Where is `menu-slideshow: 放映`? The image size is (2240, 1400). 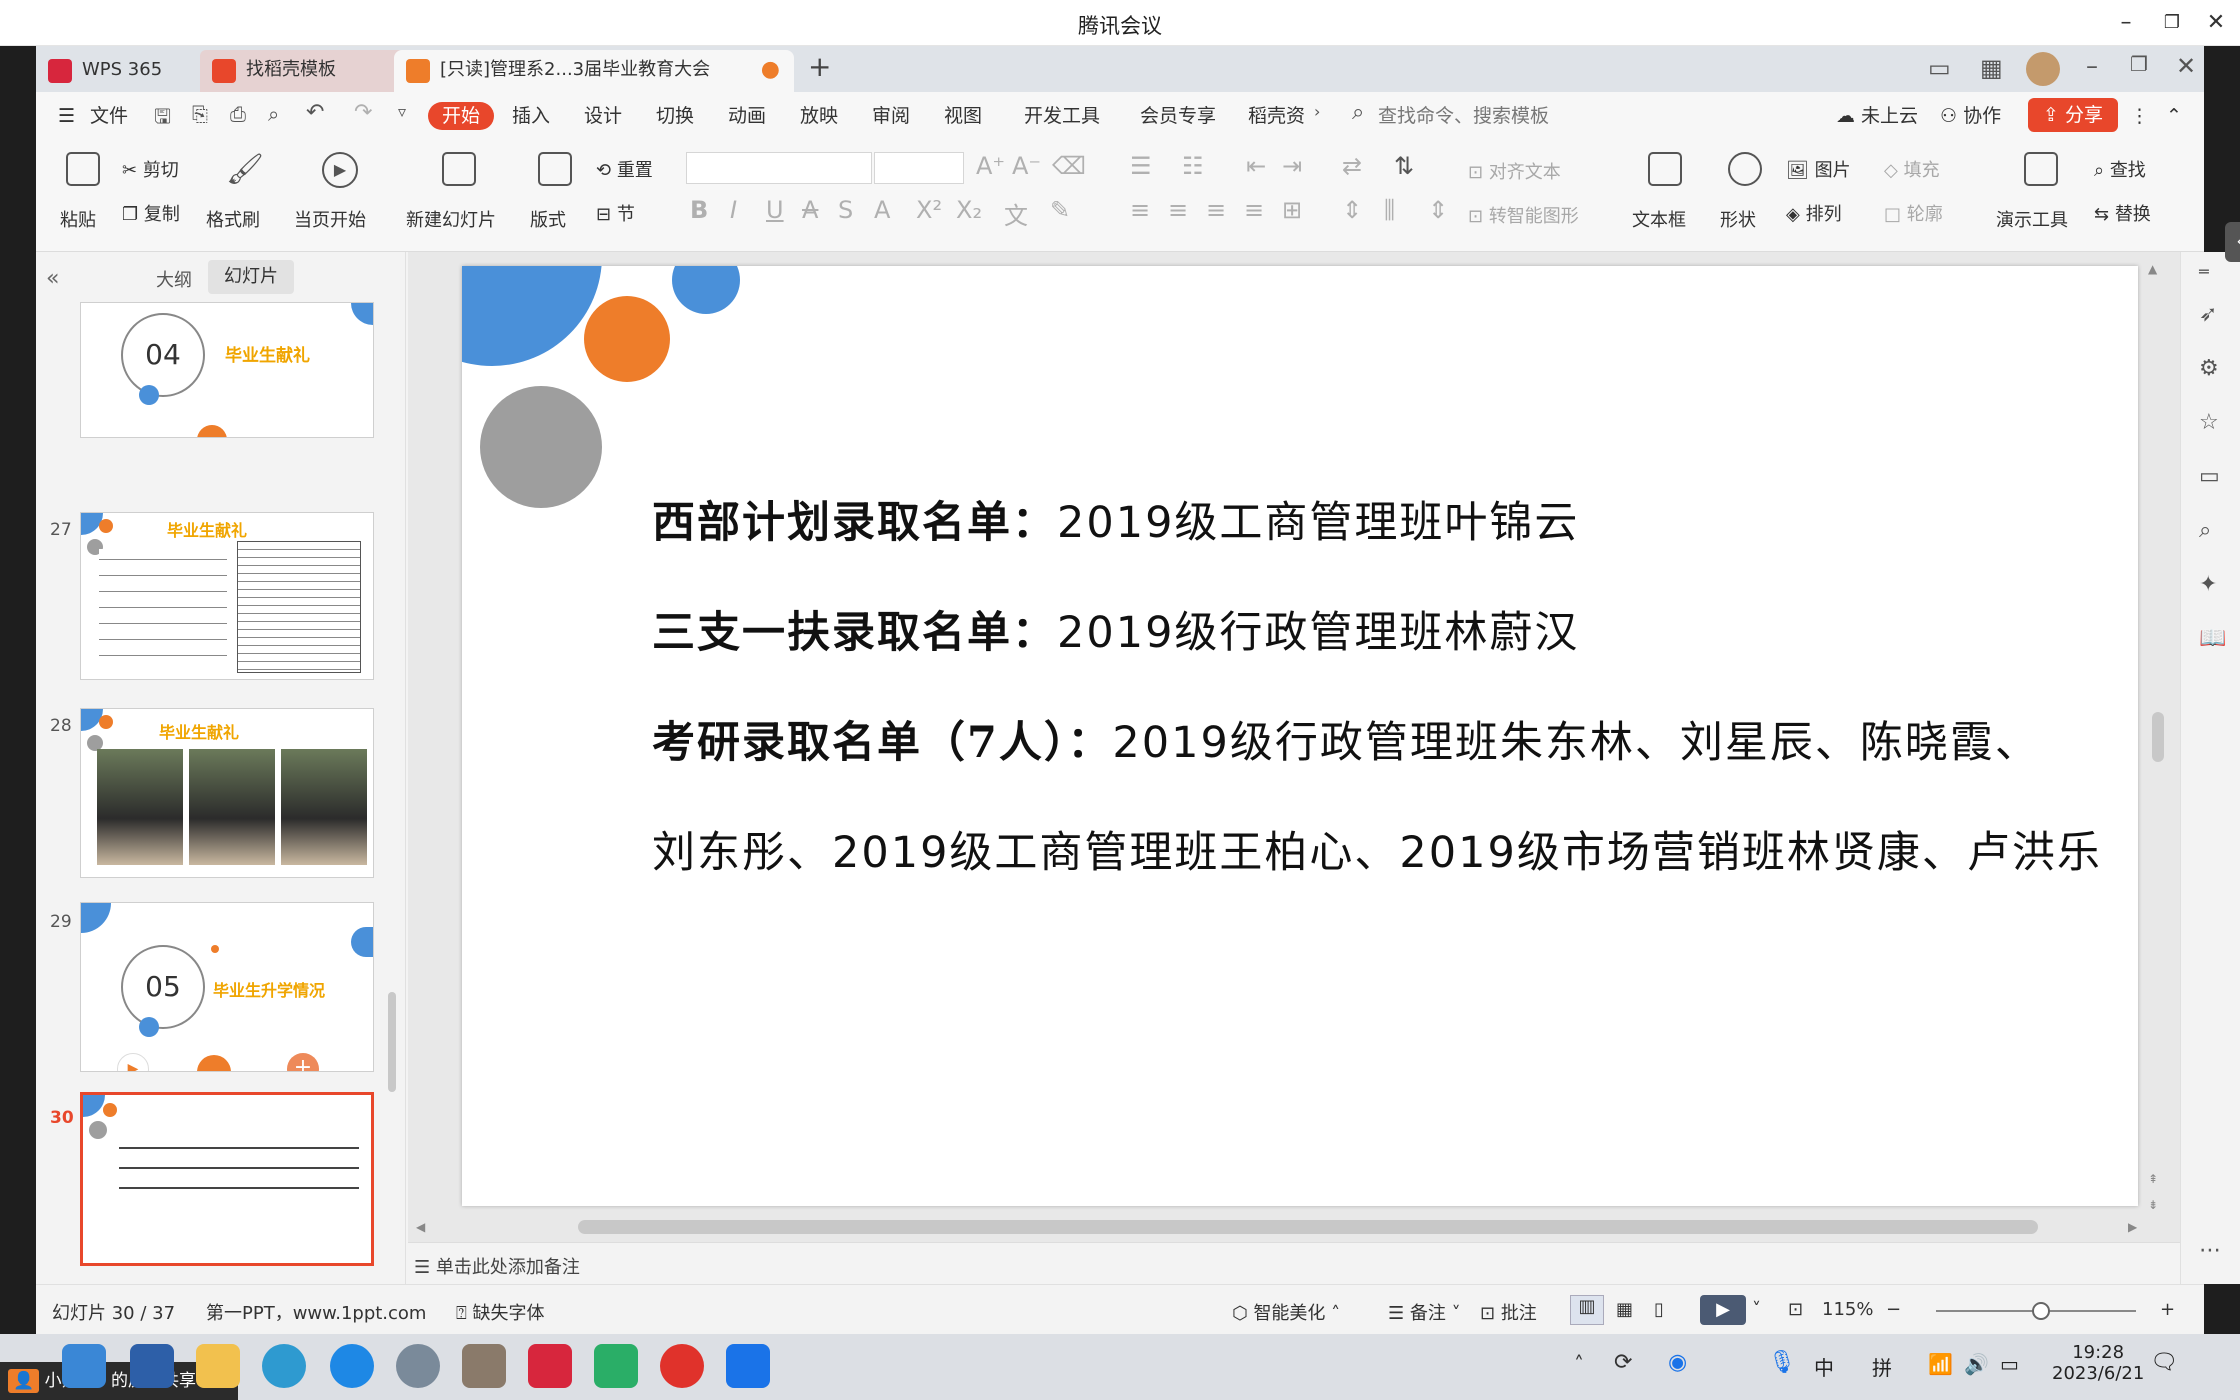
menu-slideshow: 放映 is located at coordinates (819, 116).